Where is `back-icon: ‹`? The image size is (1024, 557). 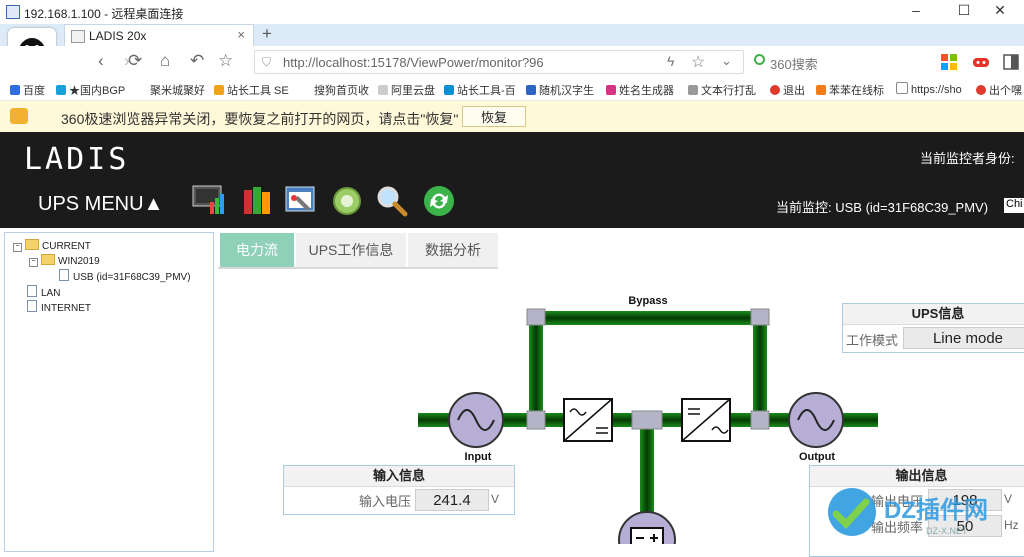 back-icon: ‹ is located at coordinates (101, 61).